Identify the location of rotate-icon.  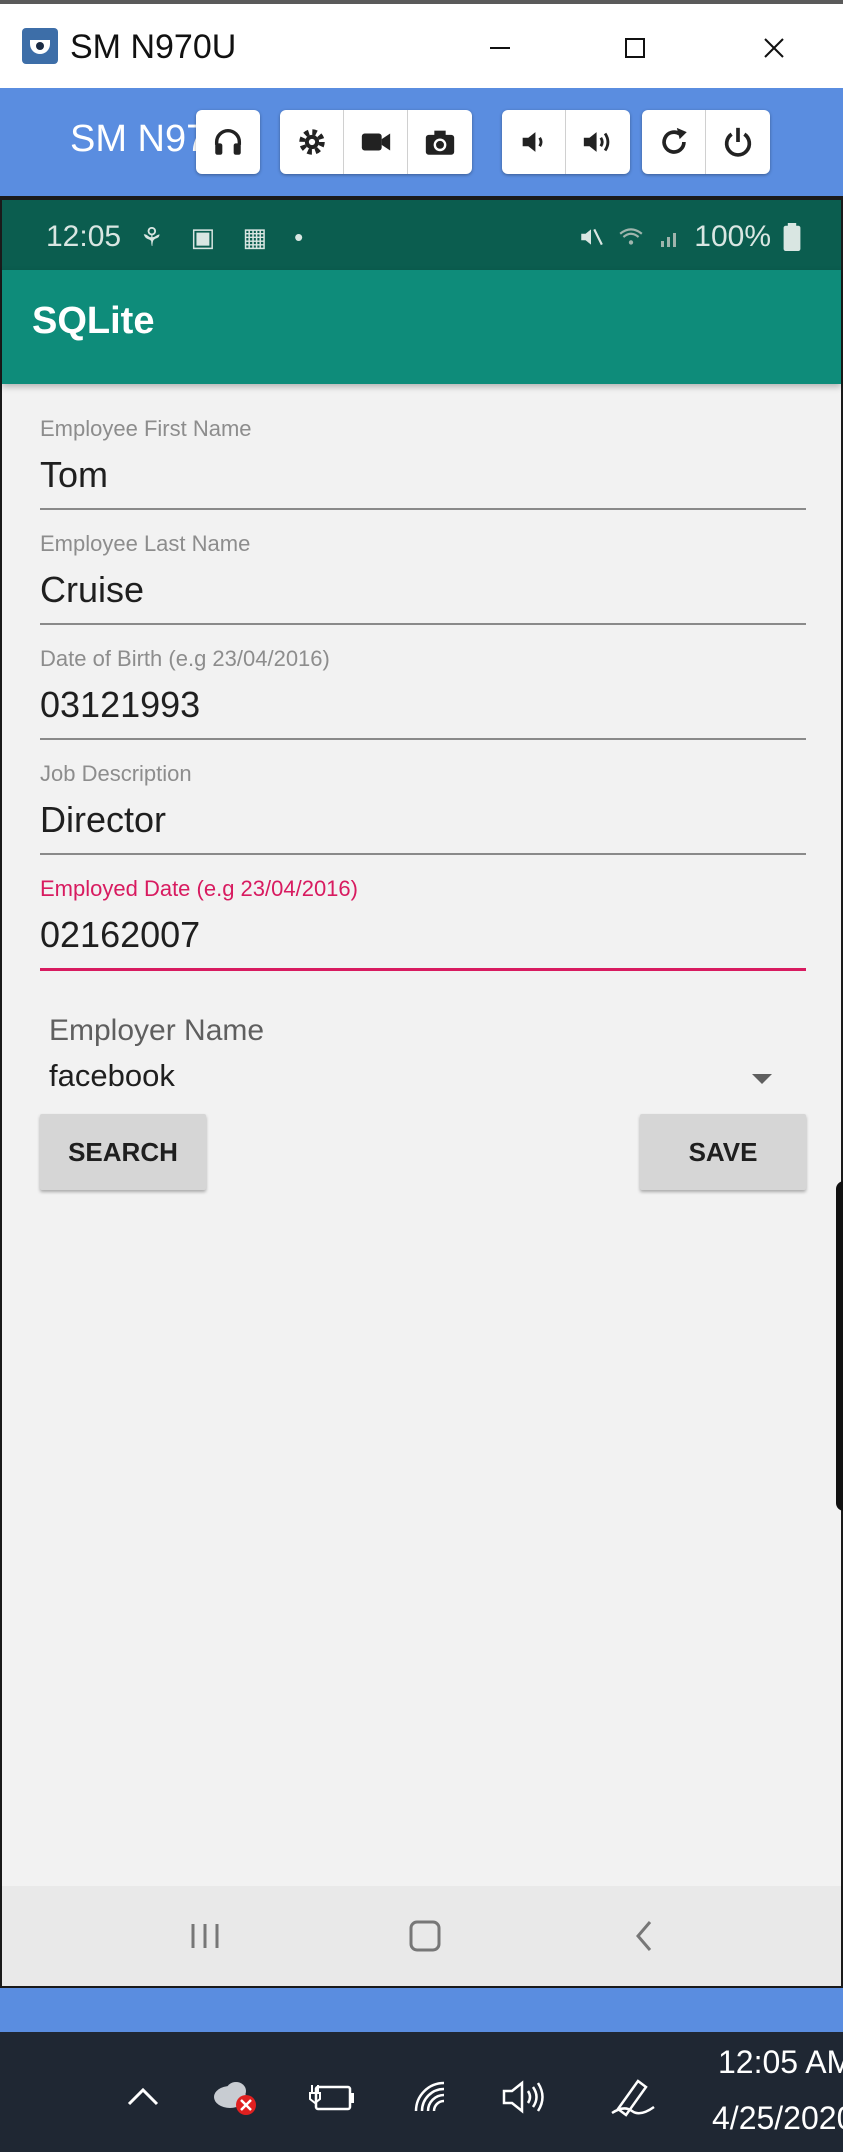
(674, 140).